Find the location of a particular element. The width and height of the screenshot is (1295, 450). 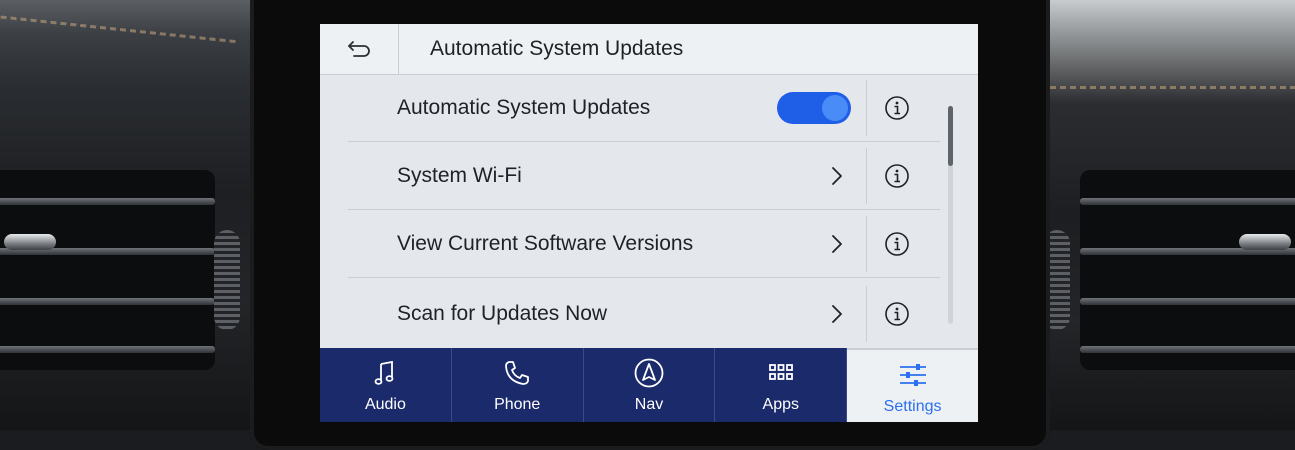

phone-icon is located at coordinates (517, 373).